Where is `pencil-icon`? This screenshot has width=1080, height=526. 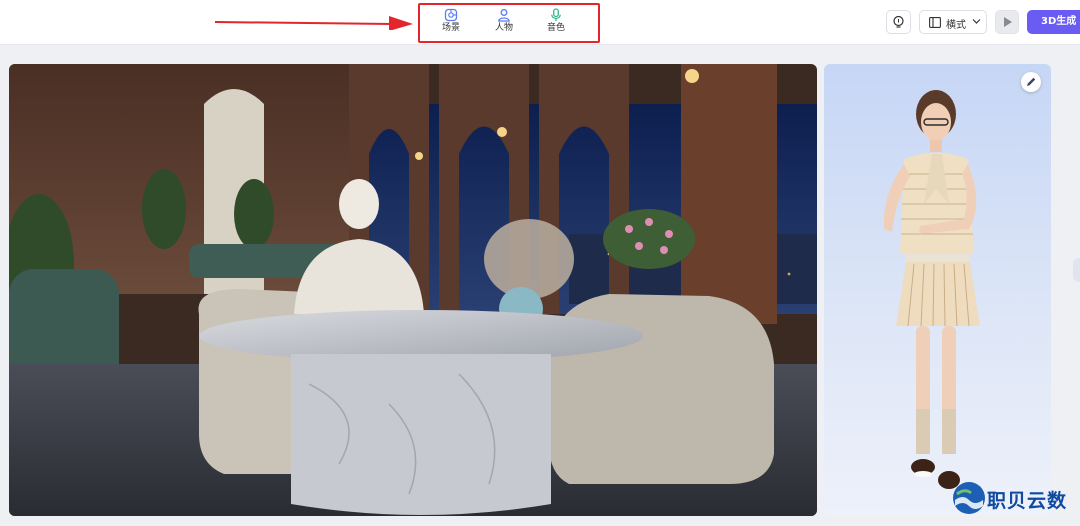
pencil-icon is located at coordinates (1031, 81).